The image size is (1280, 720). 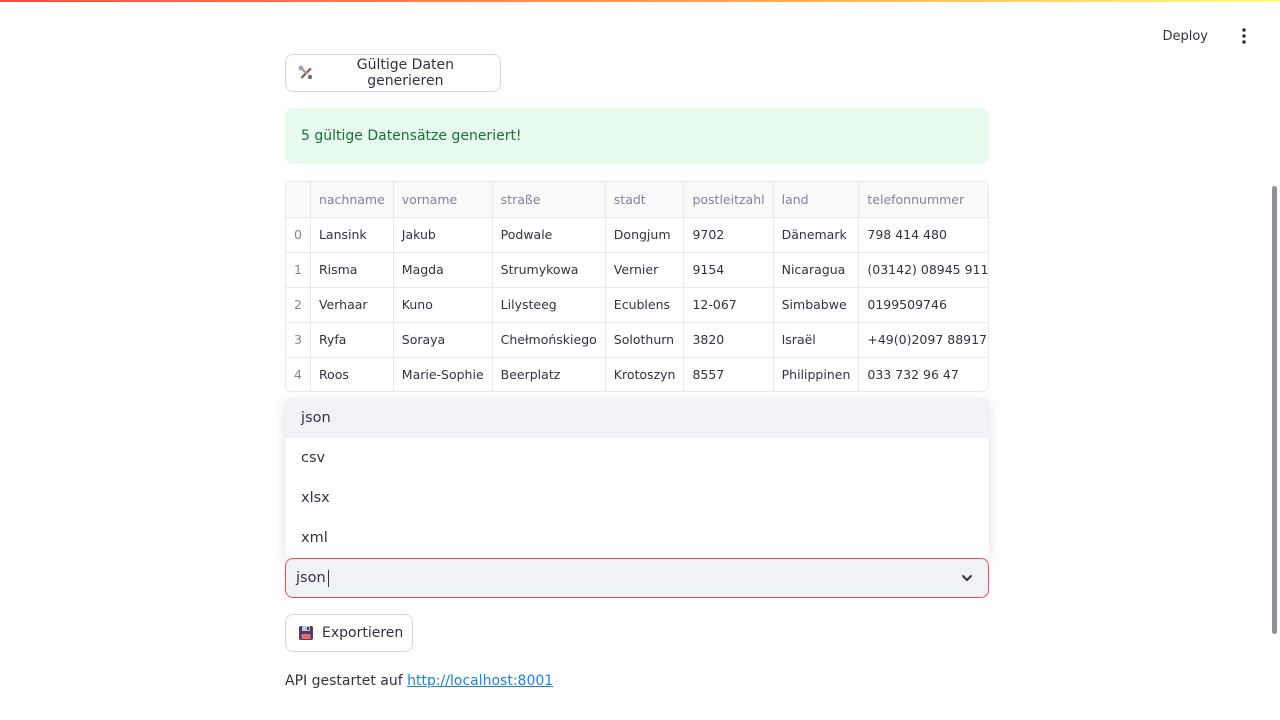 I want to click on api-status: API gestartet auf http://localhost:8001, so click(x=419, y=681).